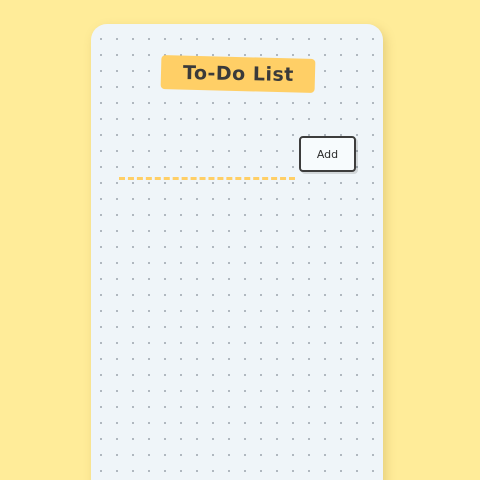  What do you see at coordinates (327, 154) in the screenshot?
I see `add-task-button: Add` at bounding box center [327, 154].